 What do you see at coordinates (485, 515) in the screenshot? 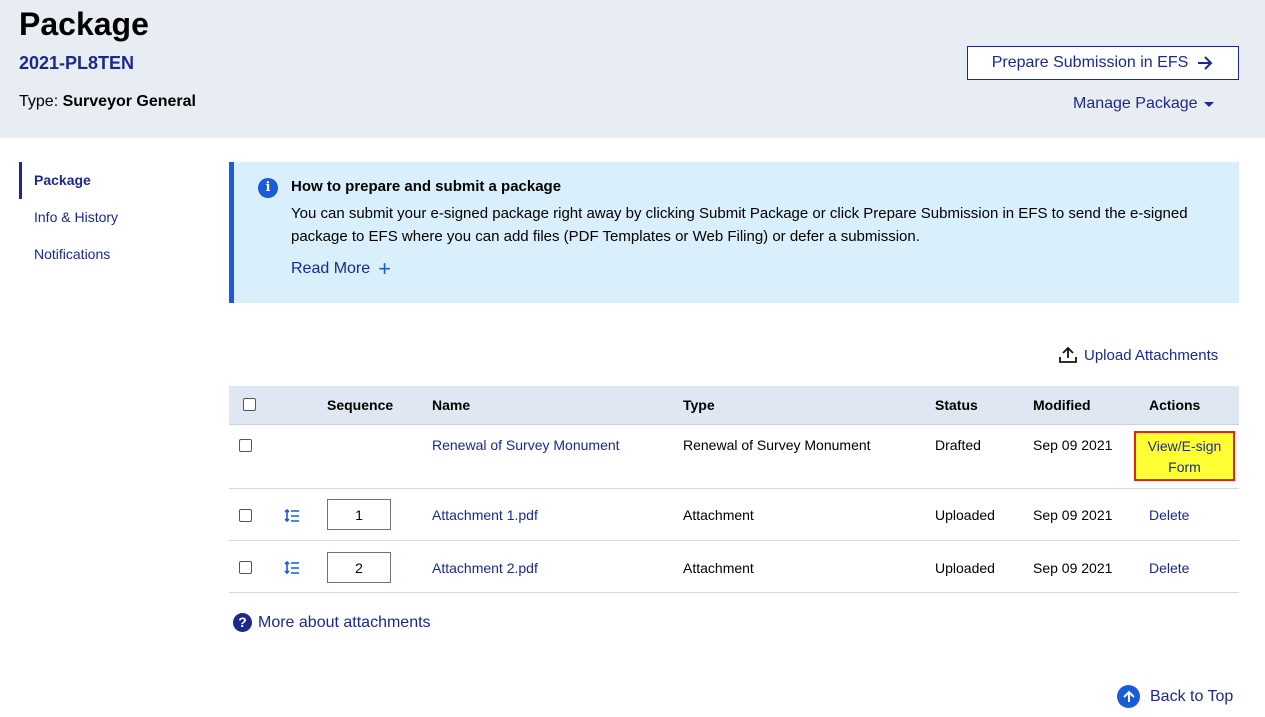
I see `attachment-name-link: Attachment 1.pdf` at bounding box center [485, 515].